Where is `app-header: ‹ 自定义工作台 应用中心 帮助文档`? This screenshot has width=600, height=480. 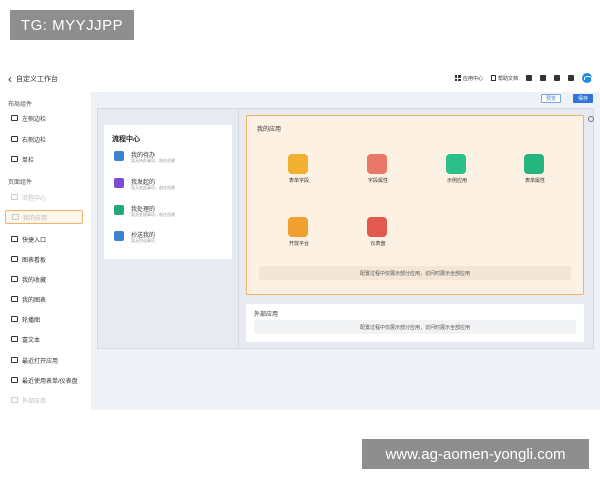 app-header: ‹ 自定义工作台 应用中心 帮助文档 is located at coordinates (300, 79).